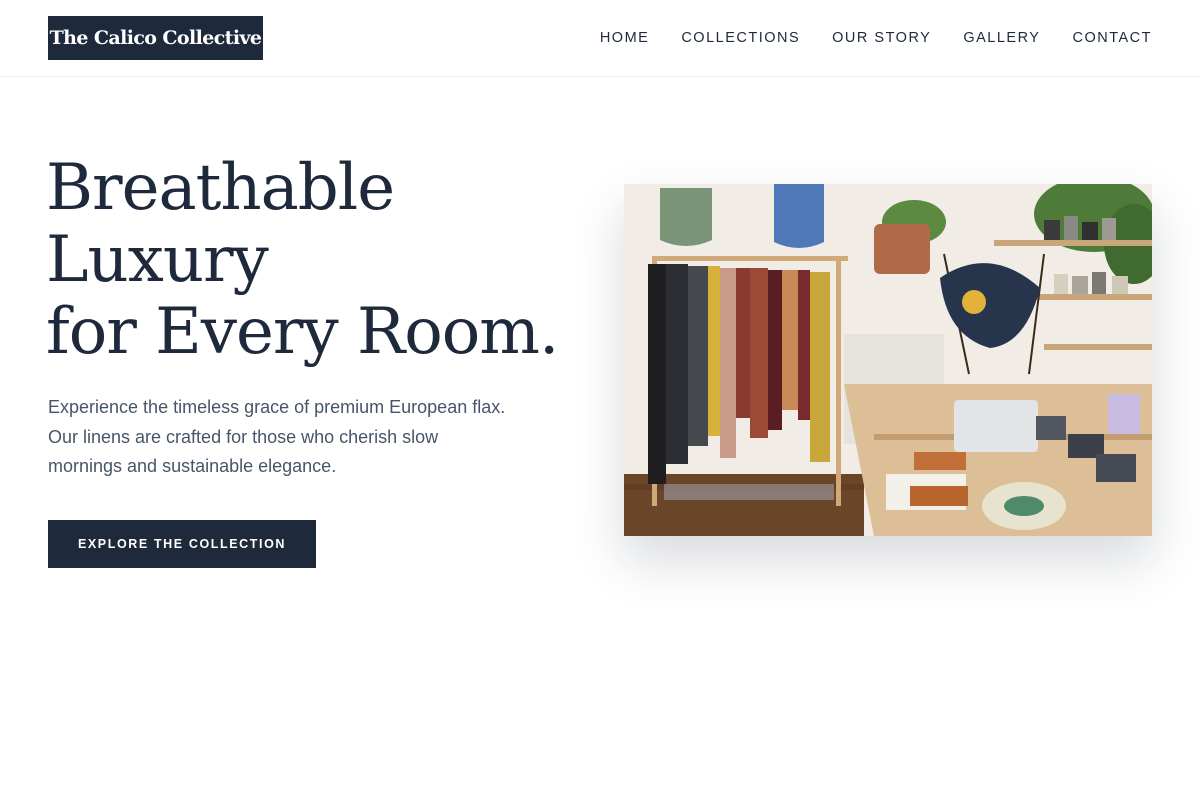 The image size is (1200, 800). Describe the element at coordinates (302, 332) in the screenshot. I see `hero-title-line: for Every Room.` at that location.